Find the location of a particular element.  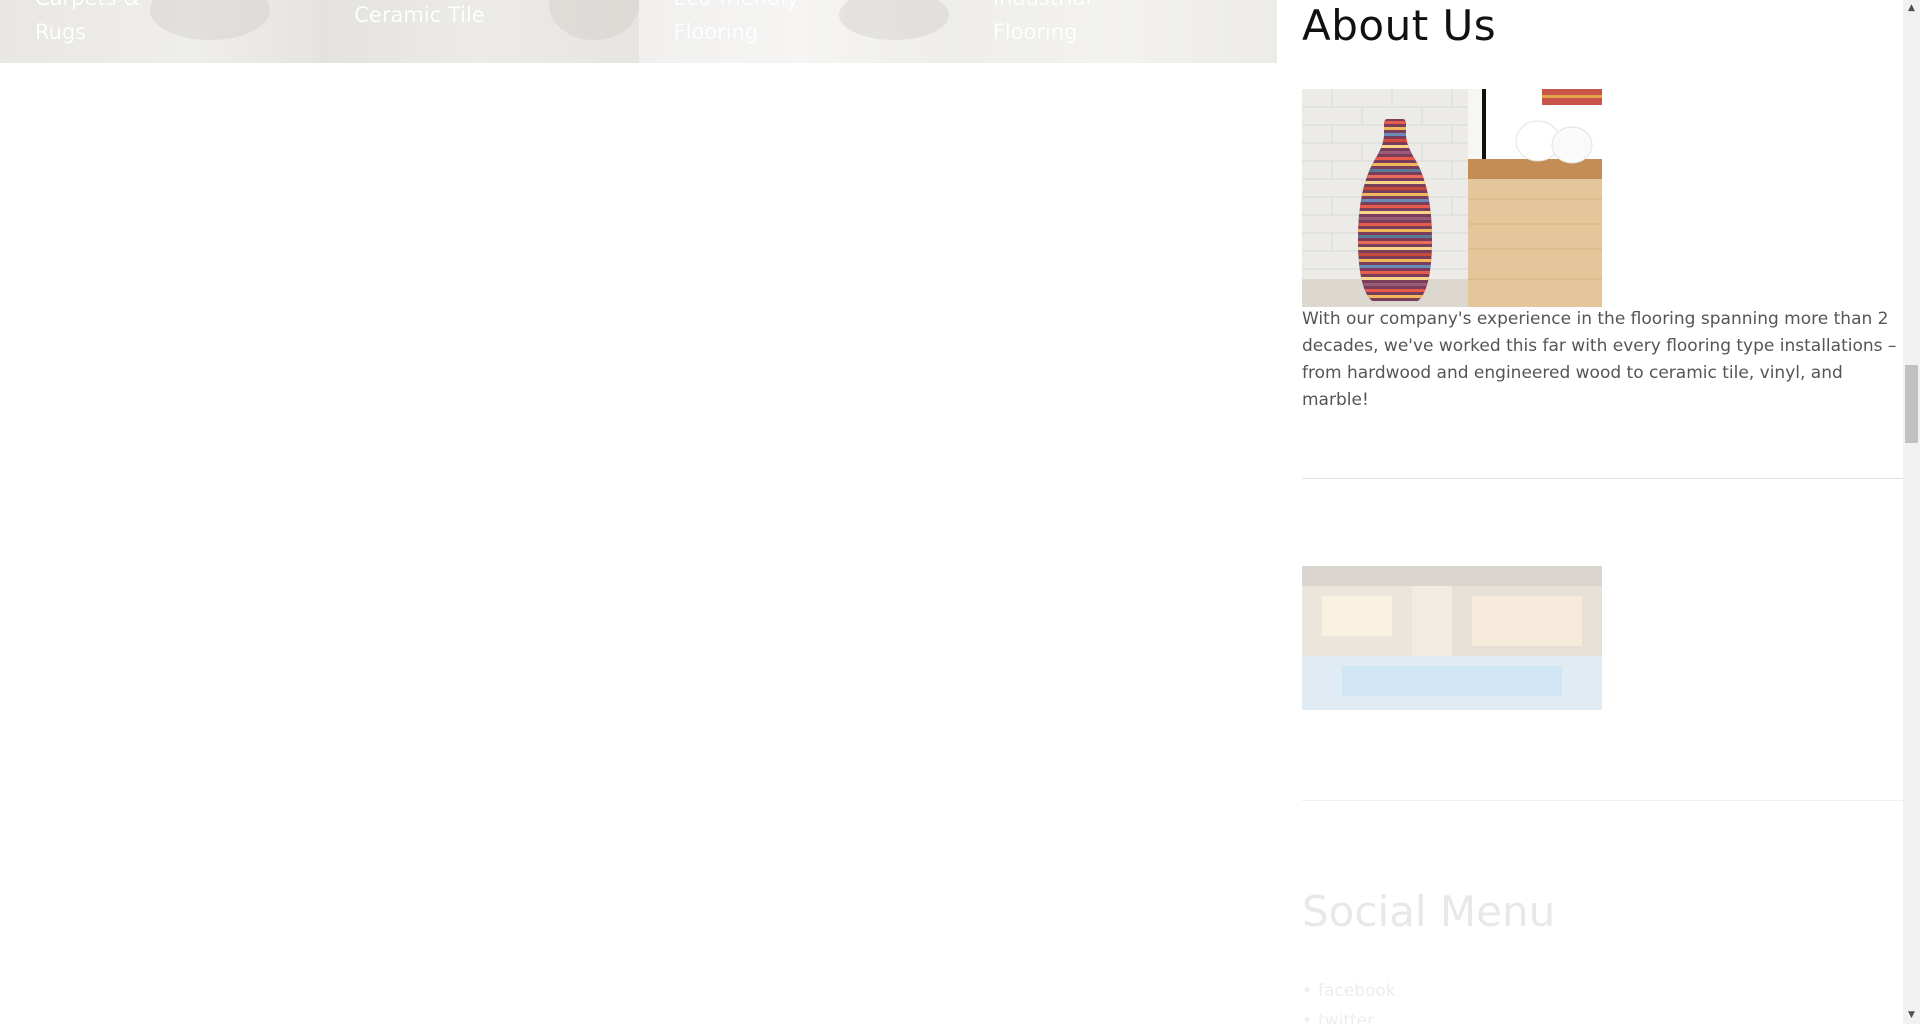

category-label: Eco-friendly Flooring is located at coordinates (736, 22).